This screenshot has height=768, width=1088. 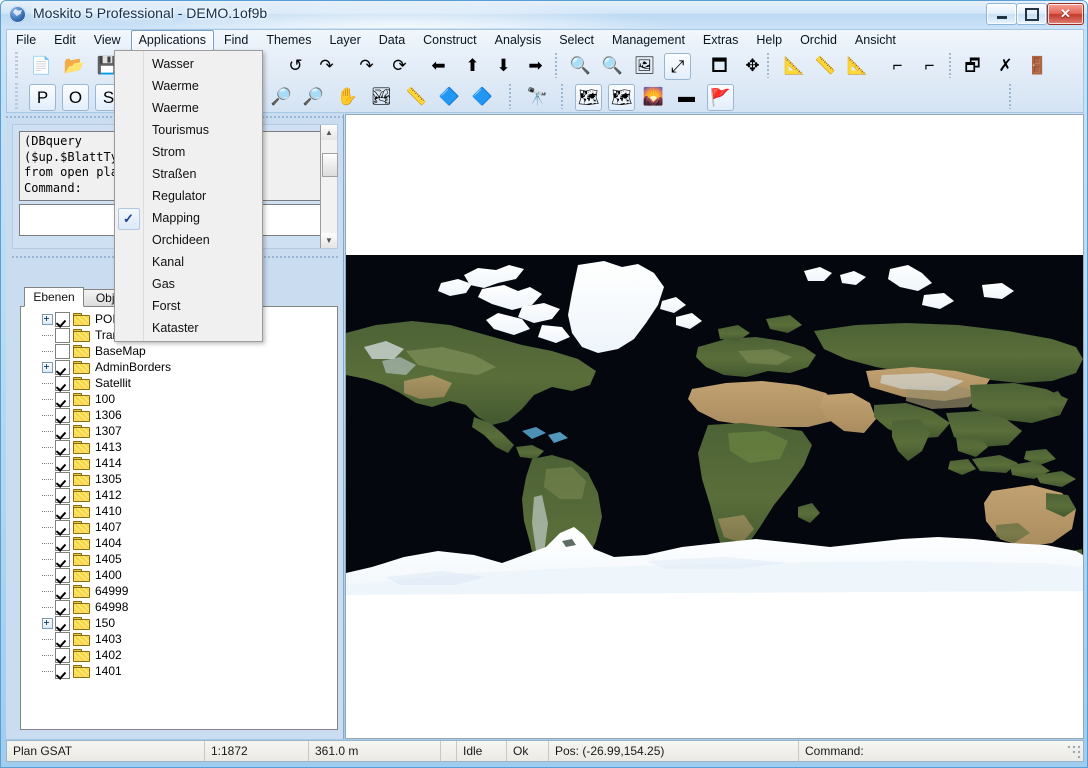 What do you see at coordinates (188, 306) in the screenshot?
I see `dropdown-item-forst: Forst` at bounding box center [188, 306].